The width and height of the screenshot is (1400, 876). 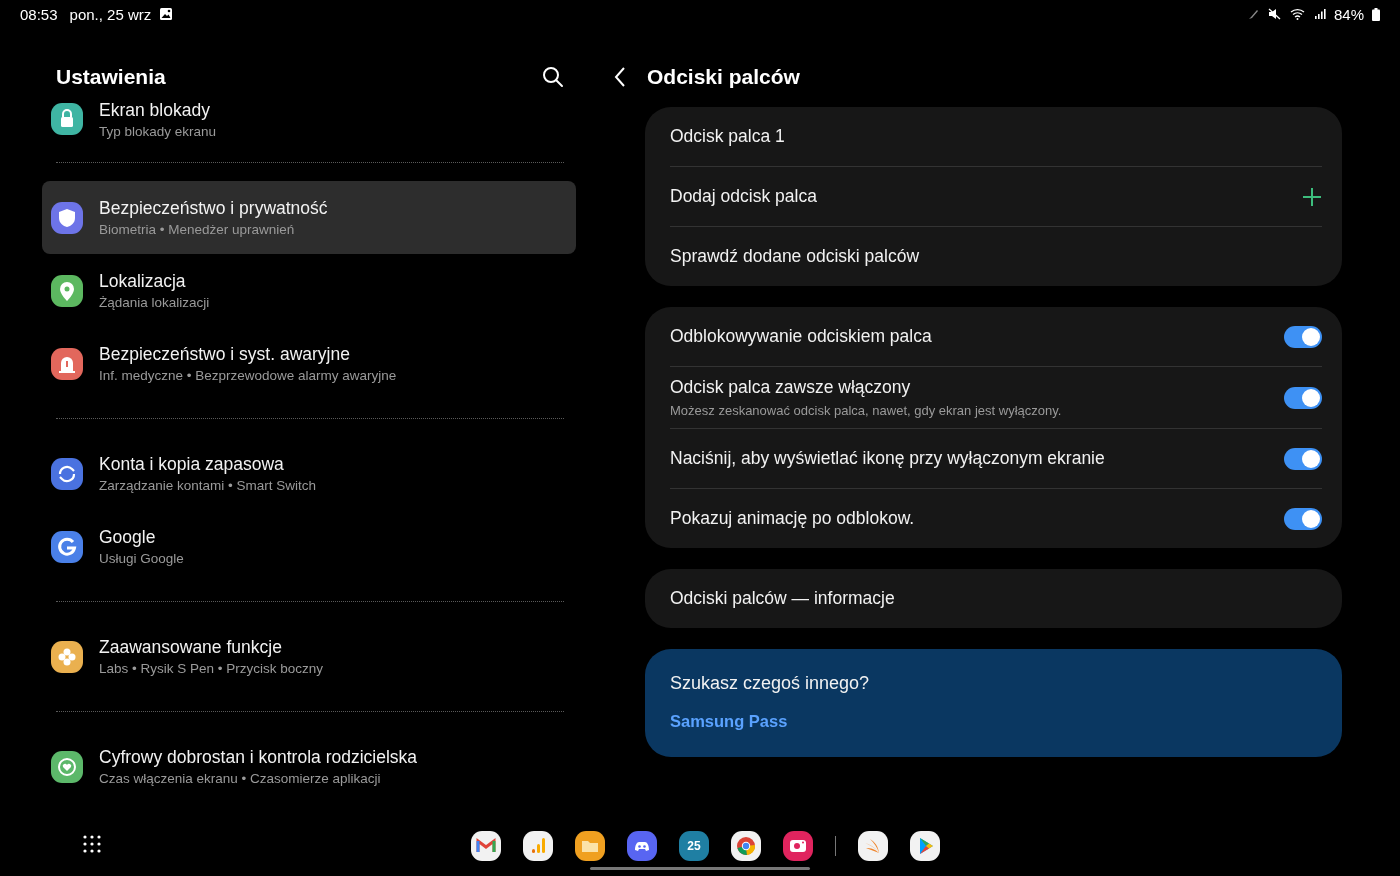 I want to click on bar-chart-icon, so click(x=538, y=846).